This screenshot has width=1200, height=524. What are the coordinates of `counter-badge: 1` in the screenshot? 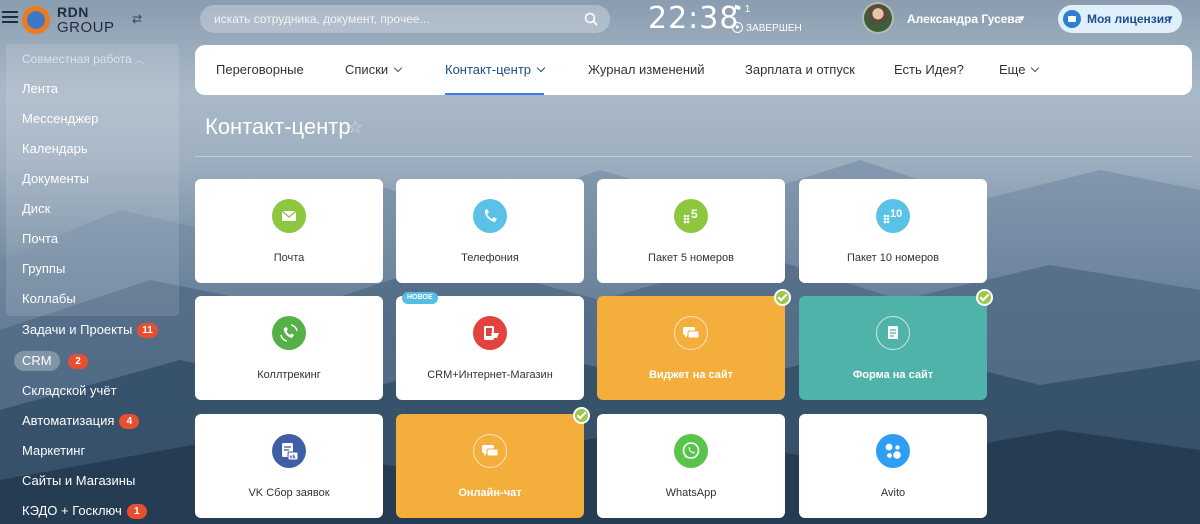 It's located at (136, 511).